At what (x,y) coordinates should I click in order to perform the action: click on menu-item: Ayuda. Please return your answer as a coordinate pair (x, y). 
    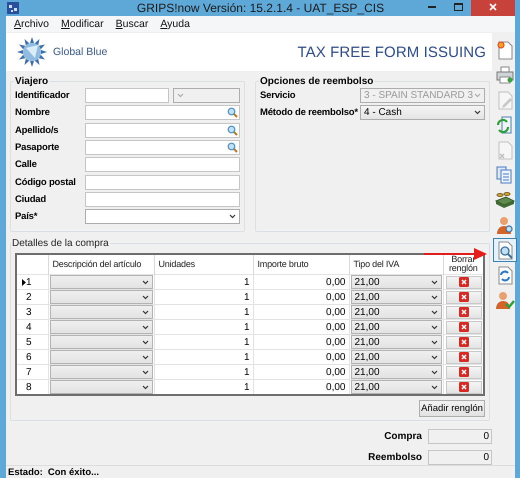
    Looking at the image, I should click on (181, 24).